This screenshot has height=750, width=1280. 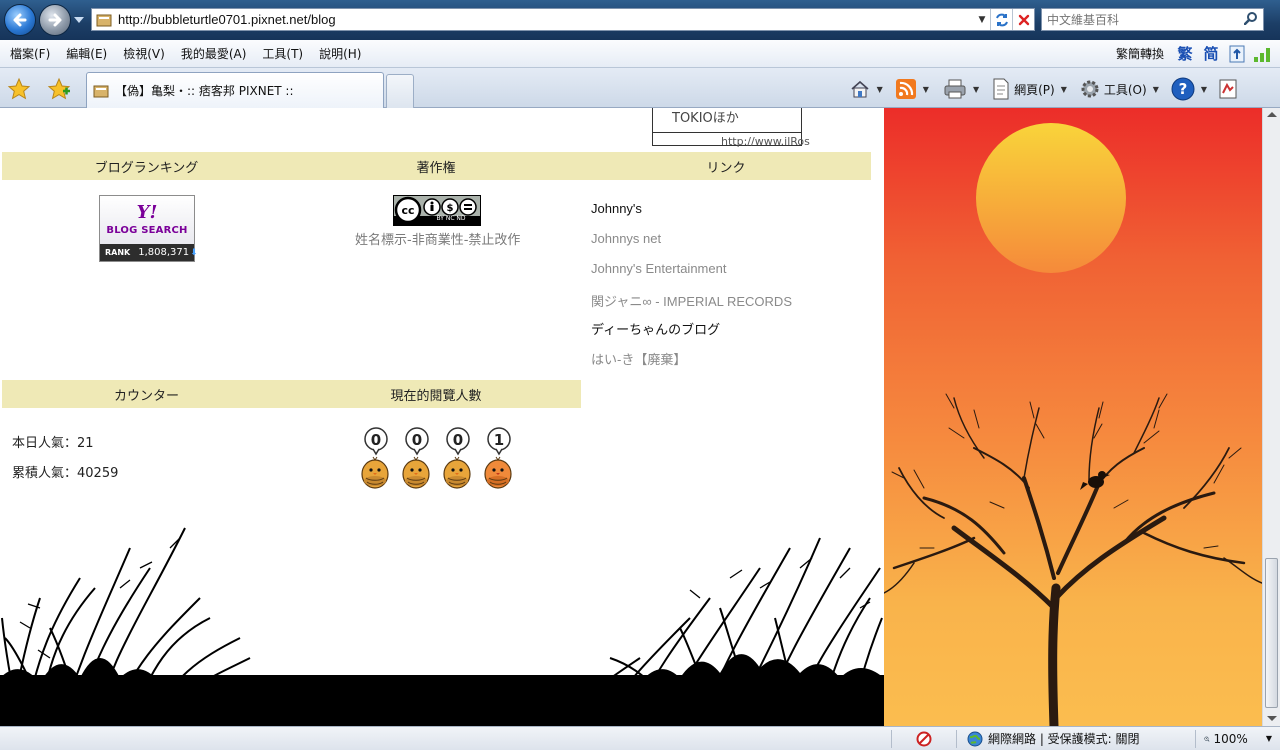 What do you see at coordinates (1237, 54) in the screenshot?
I see `upload-icon` at bounding box center [1237, 54].